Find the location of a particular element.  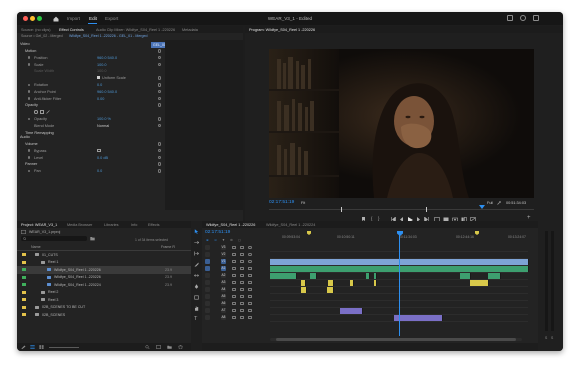

project-list-item: 01_CUTS is located at coordinates (104, 255).